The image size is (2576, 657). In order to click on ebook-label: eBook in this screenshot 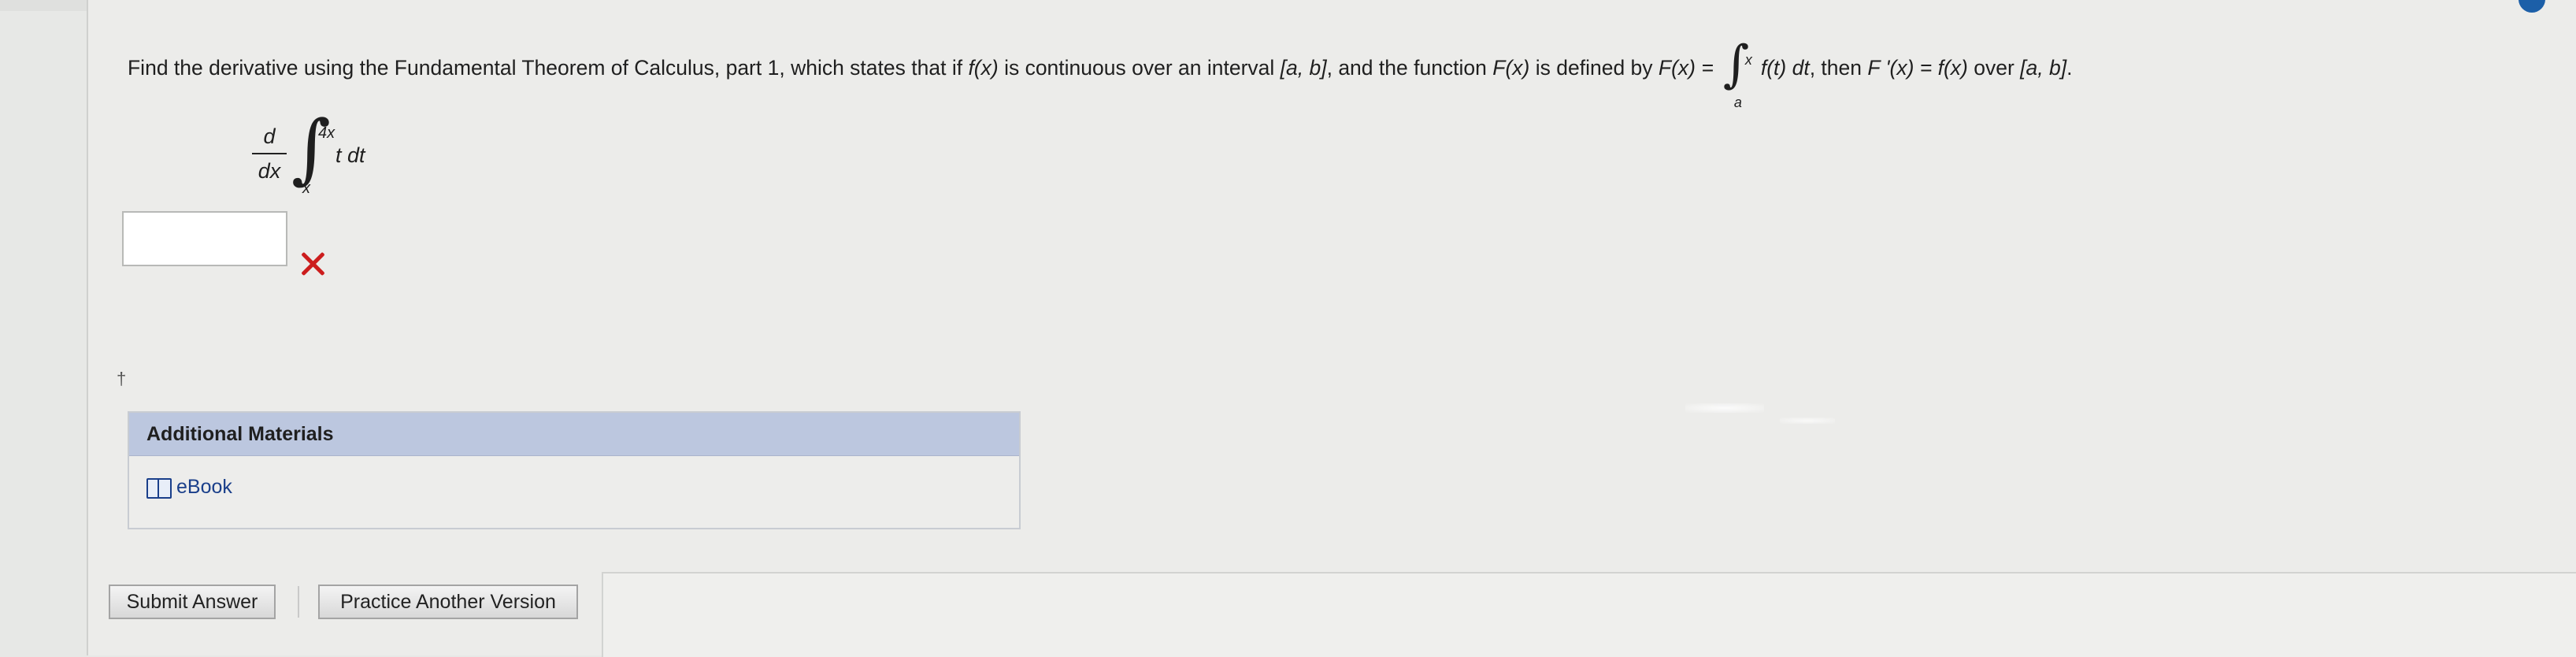, I will do `click(204, 487)`.